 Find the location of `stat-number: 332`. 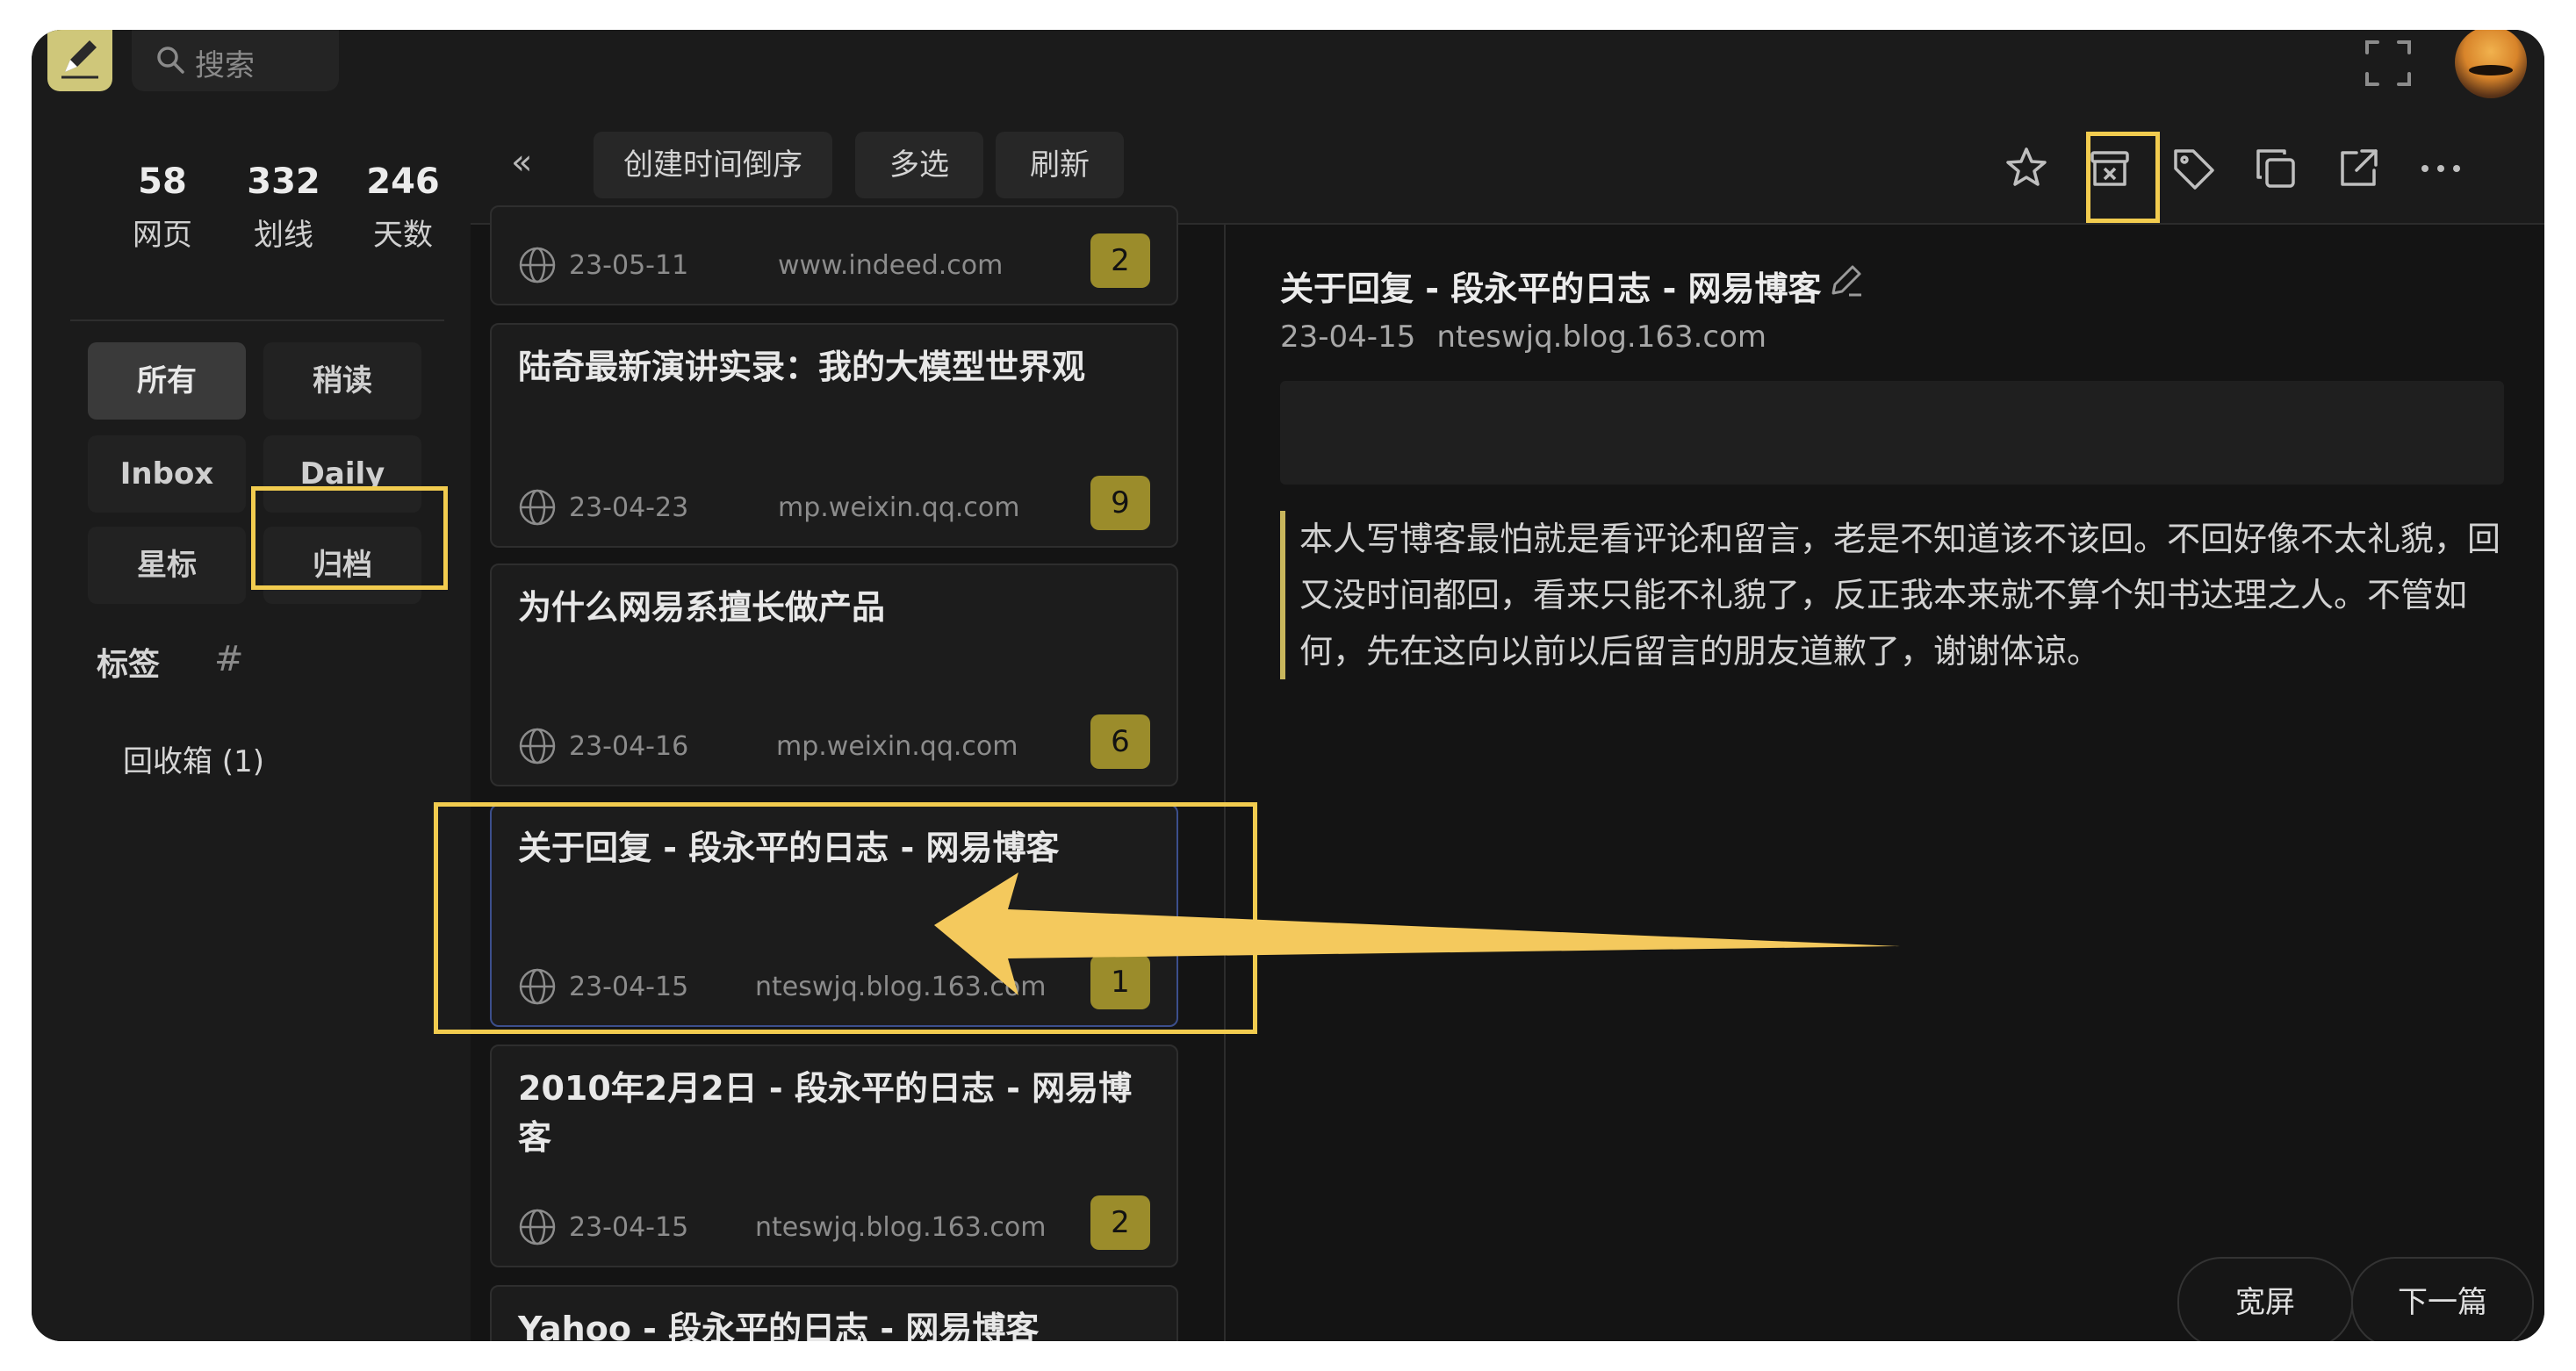

stat-number: 332 is located at coordinates (283, 182).